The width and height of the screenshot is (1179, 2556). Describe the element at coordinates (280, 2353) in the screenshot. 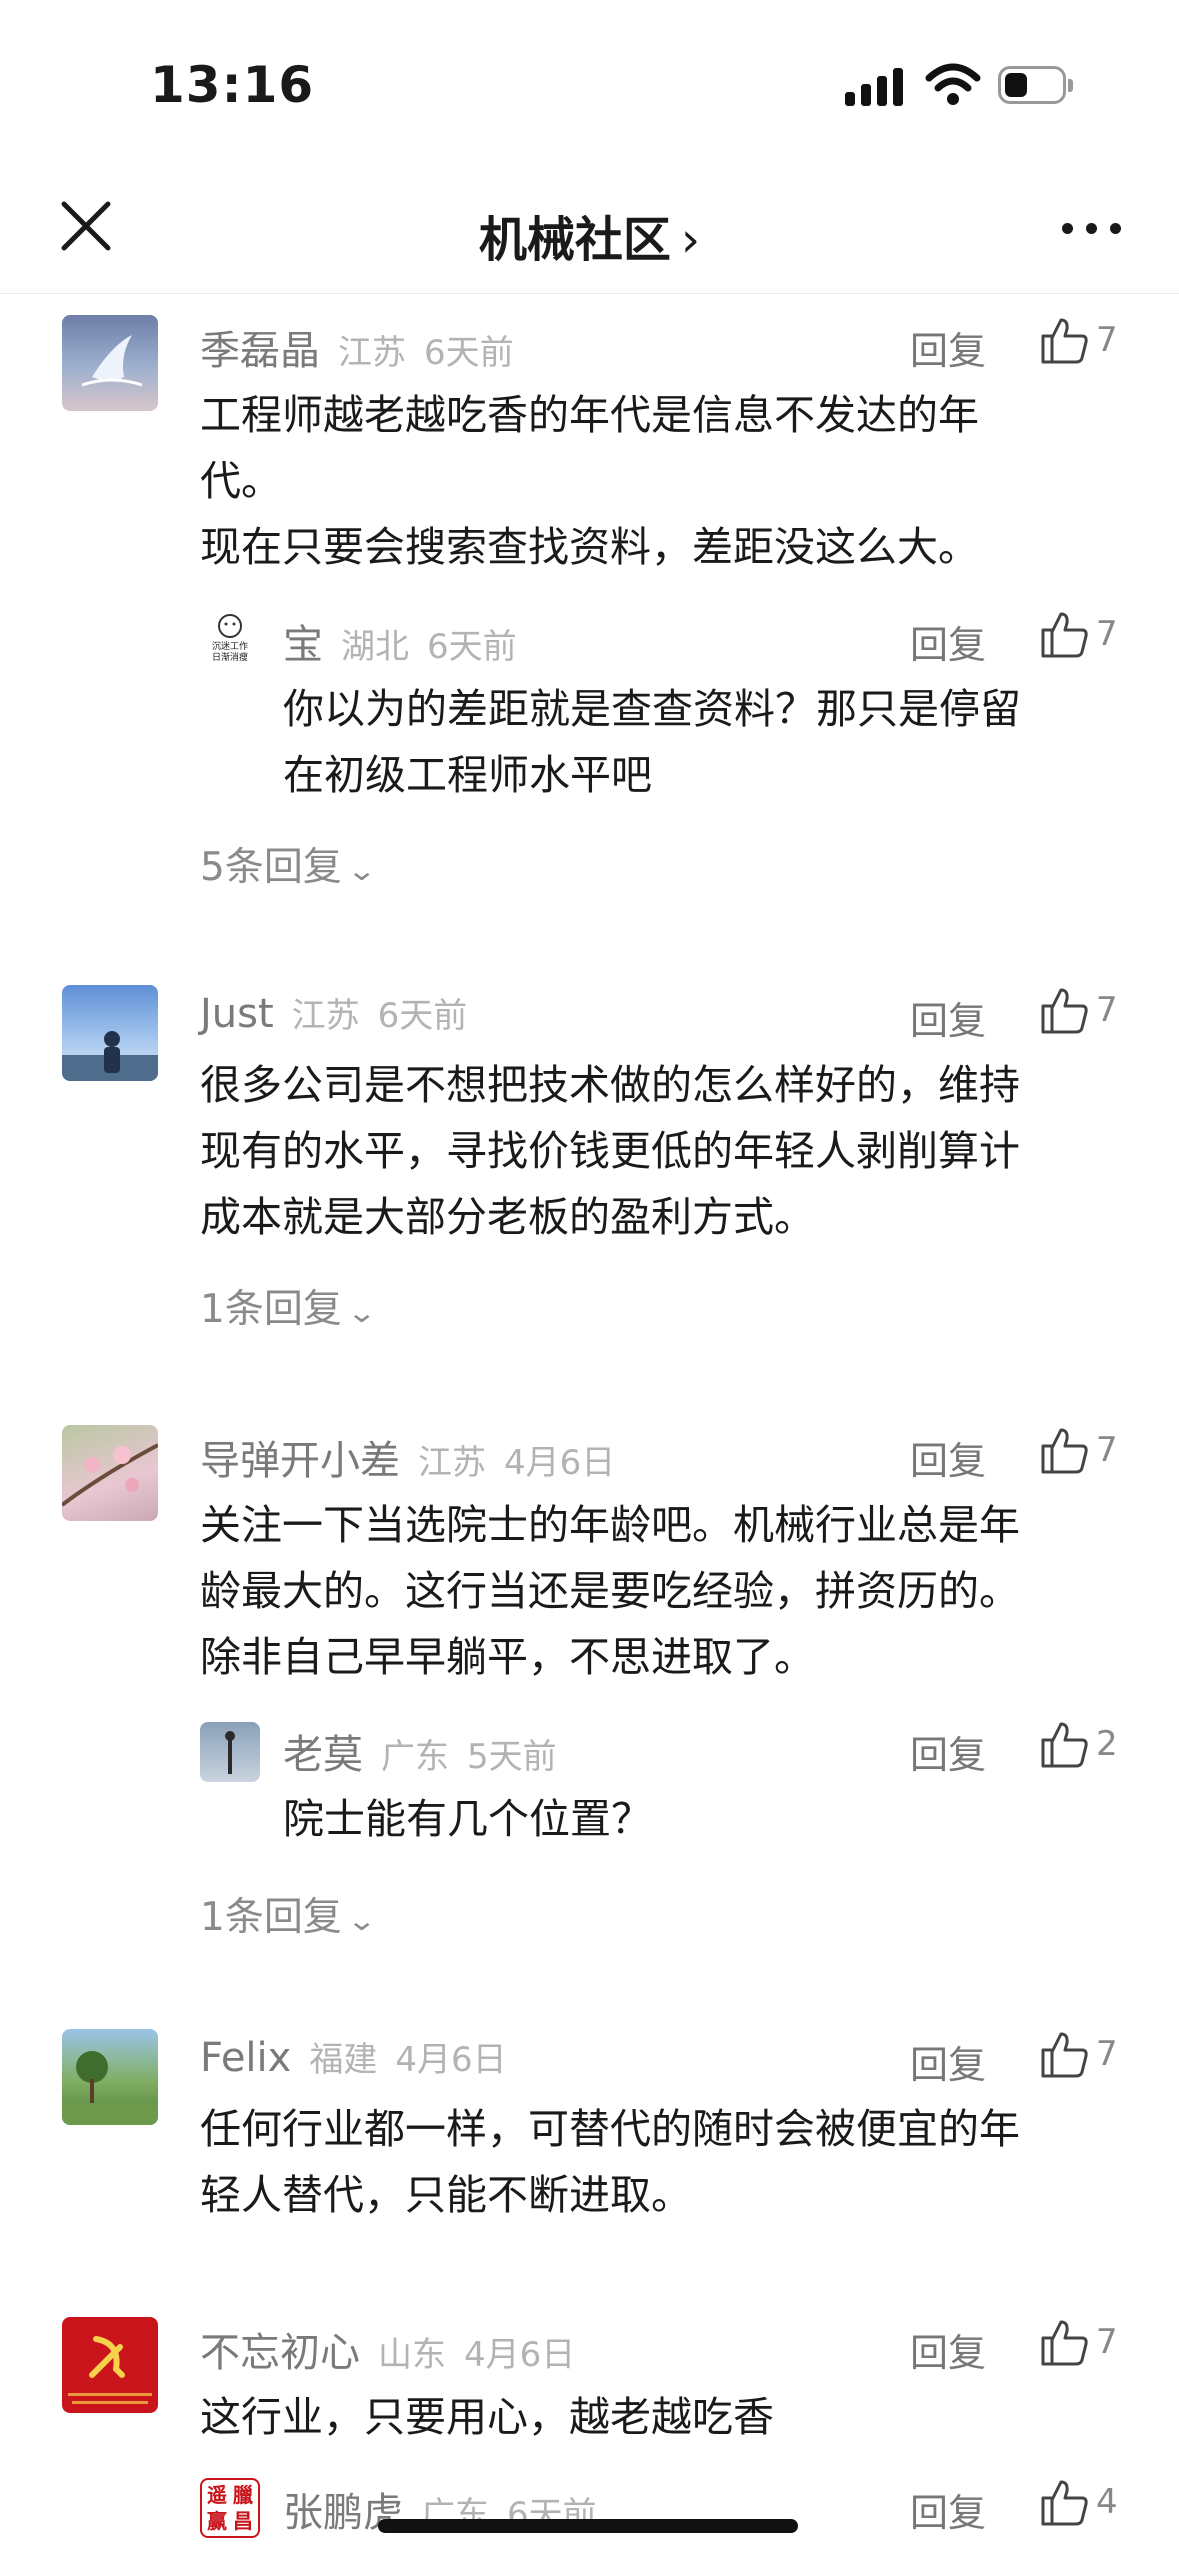

I see `author-name: 不忘初心` at that location.